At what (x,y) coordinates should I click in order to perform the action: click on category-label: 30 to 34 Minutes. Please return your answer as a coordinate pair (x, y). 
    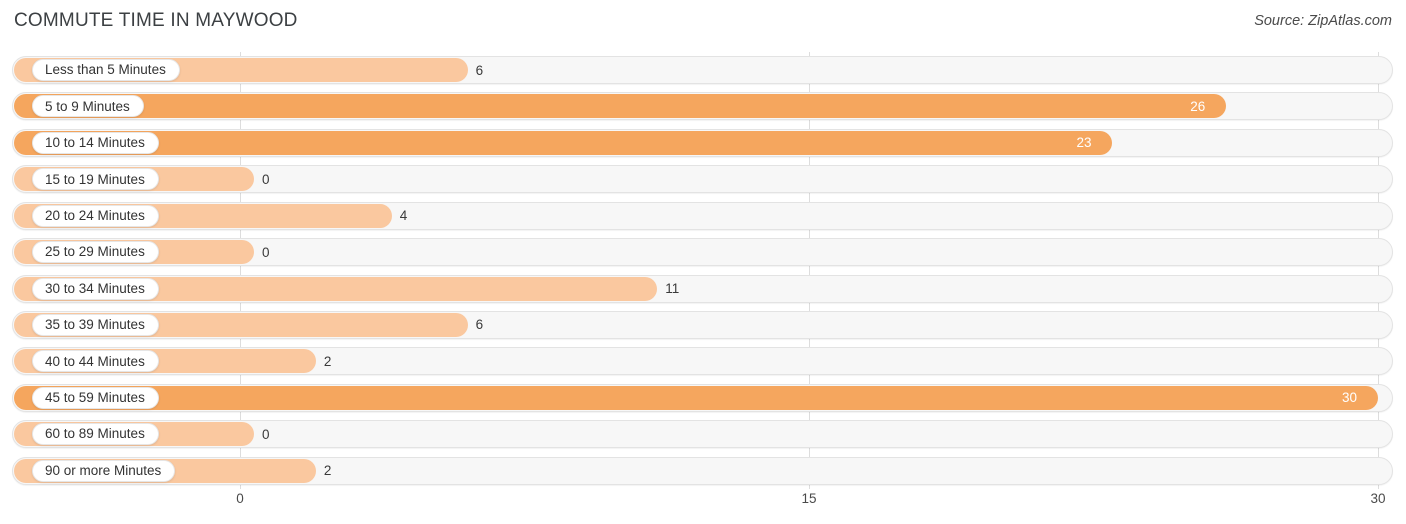
    Looking at the image, I should click on (95, 288).